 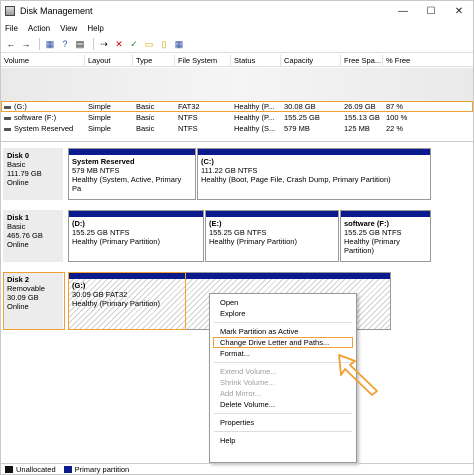 What do you see at coordinates (18, 155) in the screenshot?
I see `disk-name: Disk 0` at bounding box center [18, 155].